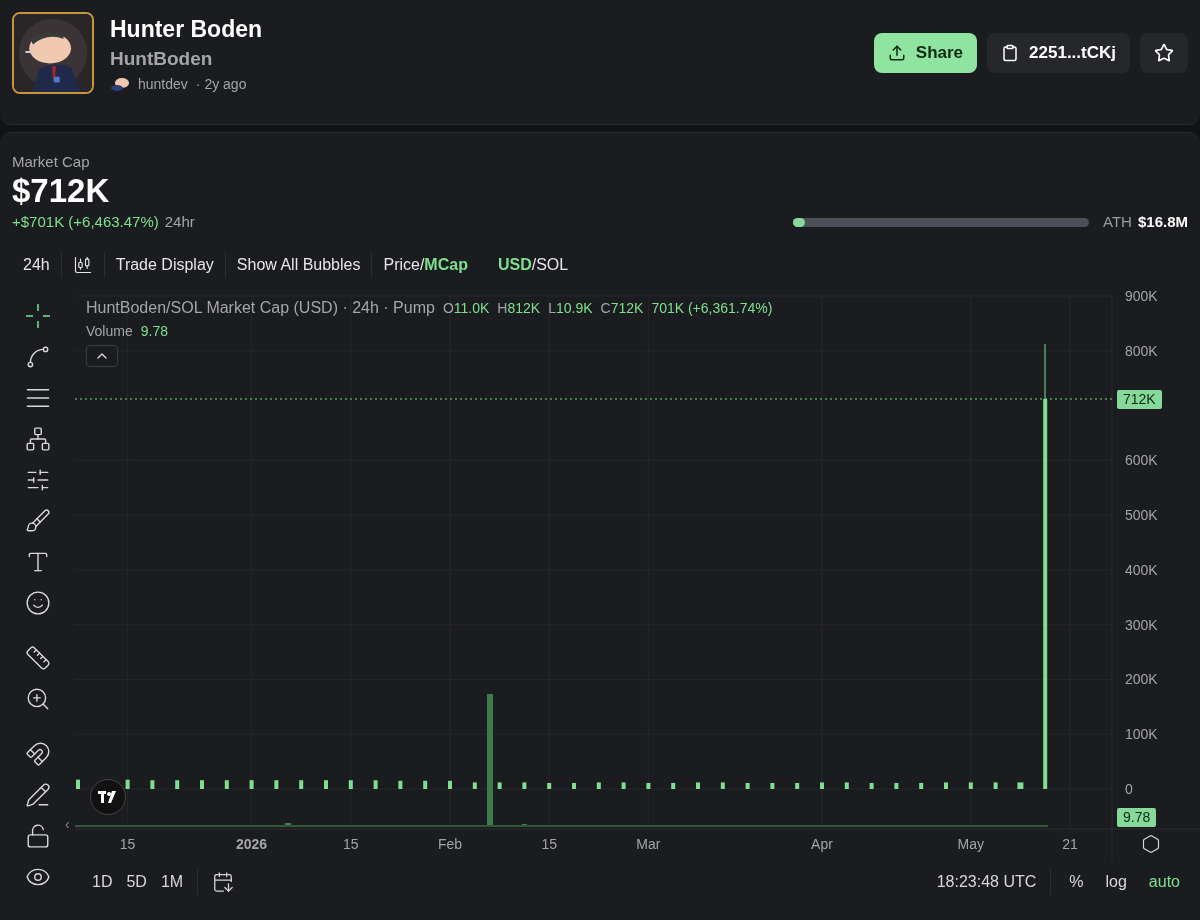  What do you see at coordinates (1117, 222) in the screenshot?
I see `ath-label: ATH` at bounding box center [1117, 222].